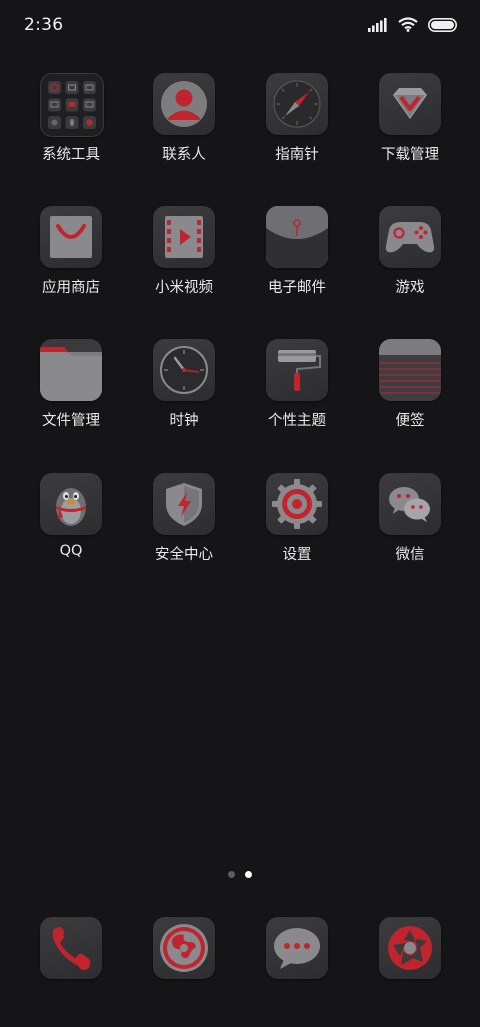 Image resolution: width=480 pixels, height=1027 pixels. Describe the element at coordinates (240, 26) in the screenshot. I see `status-bar: 2:36` at that location.